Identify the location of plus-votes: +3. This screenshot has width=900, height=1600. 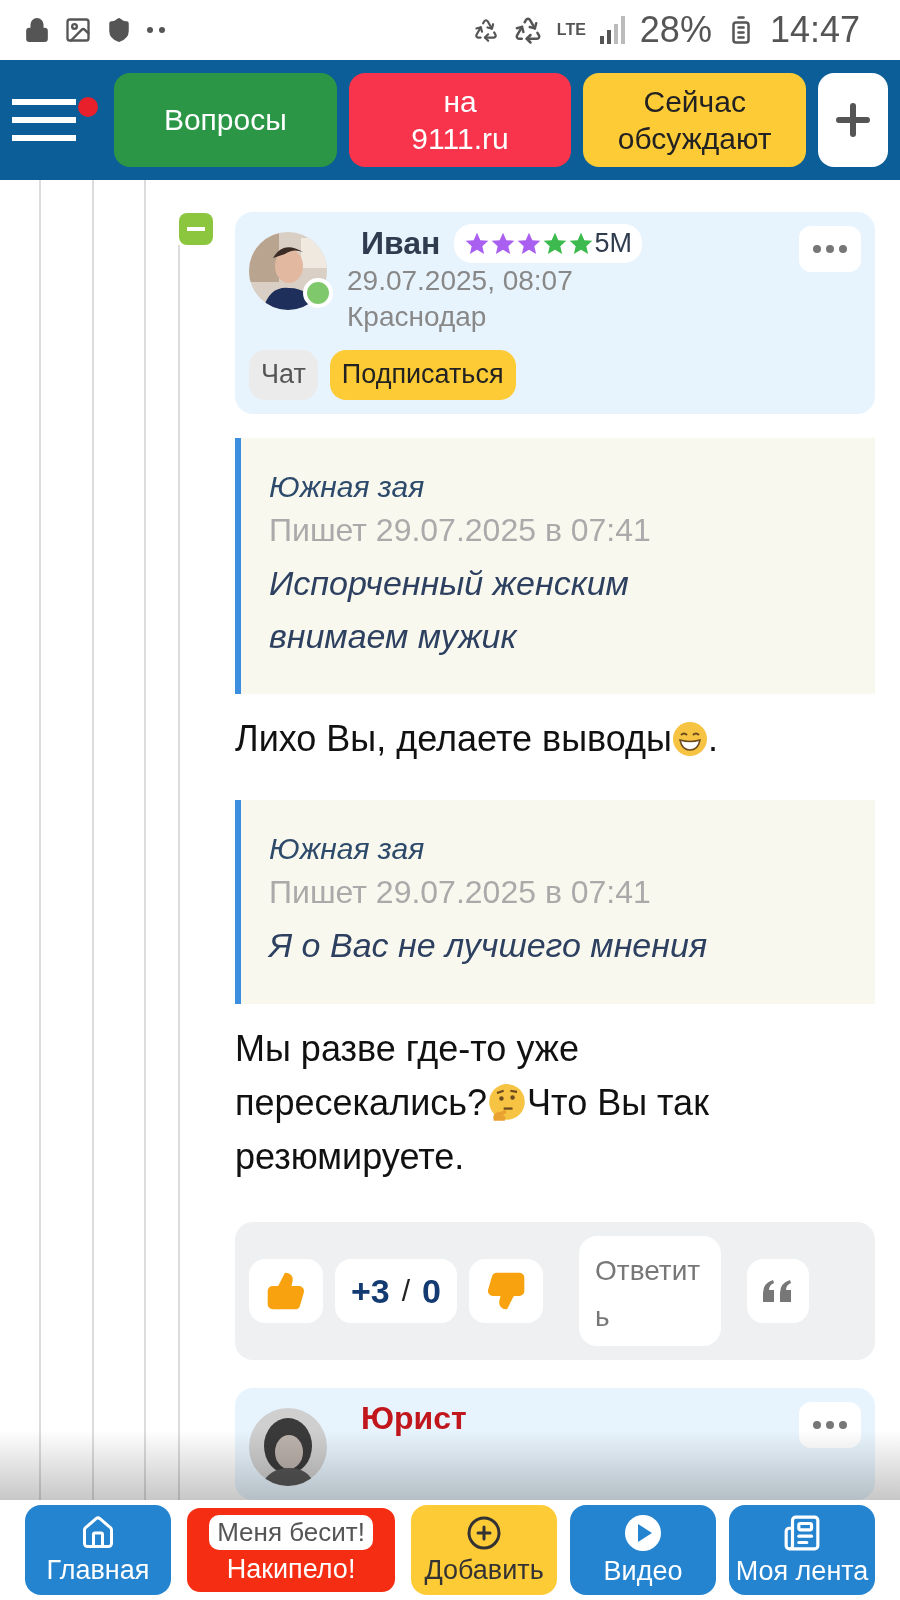
(370, 1291).